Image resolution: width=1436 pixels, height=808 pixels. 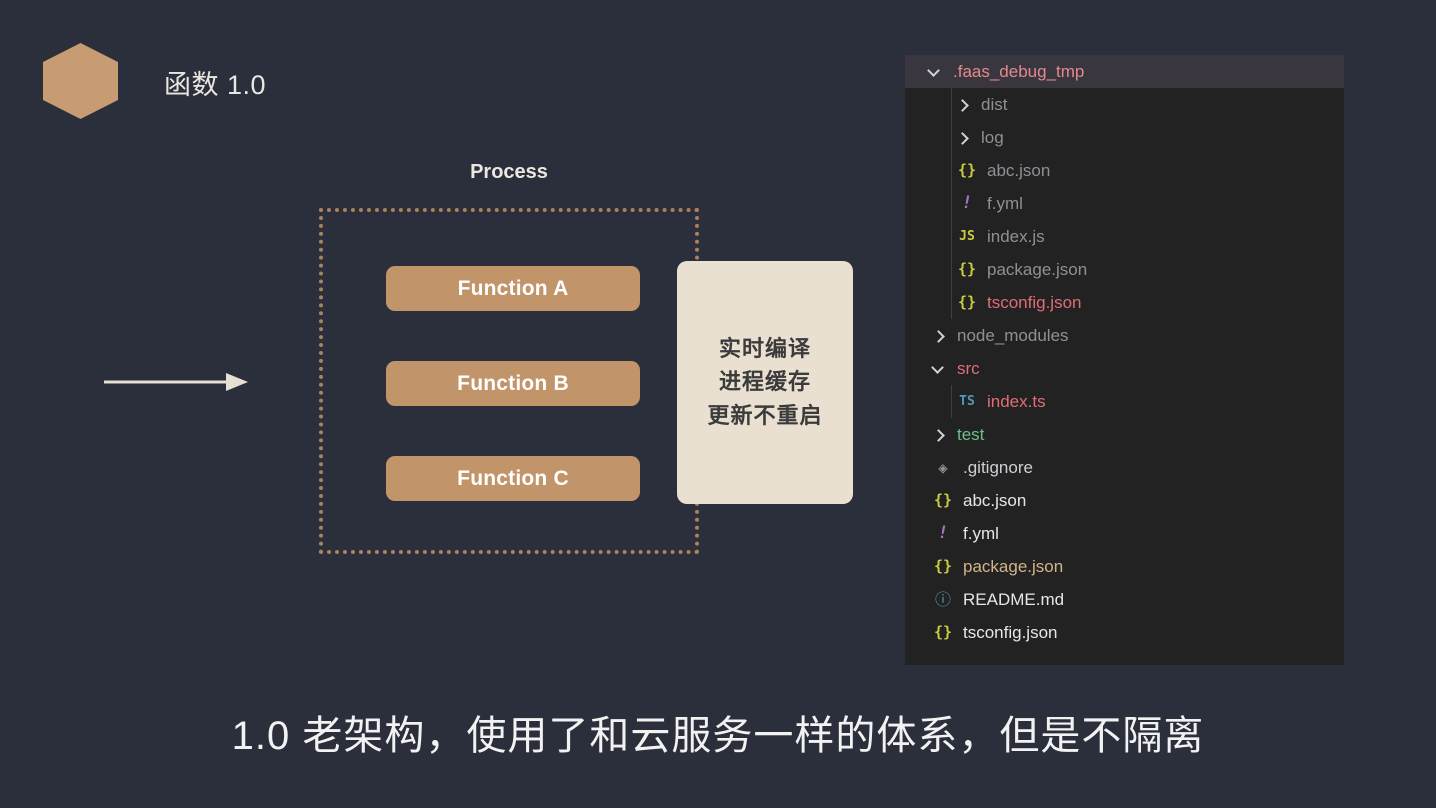 What do you see at coordinates (765, 415) in the screenshot?
I see `feature-line-3: 更新不重启` at bounding box center [765, 415].